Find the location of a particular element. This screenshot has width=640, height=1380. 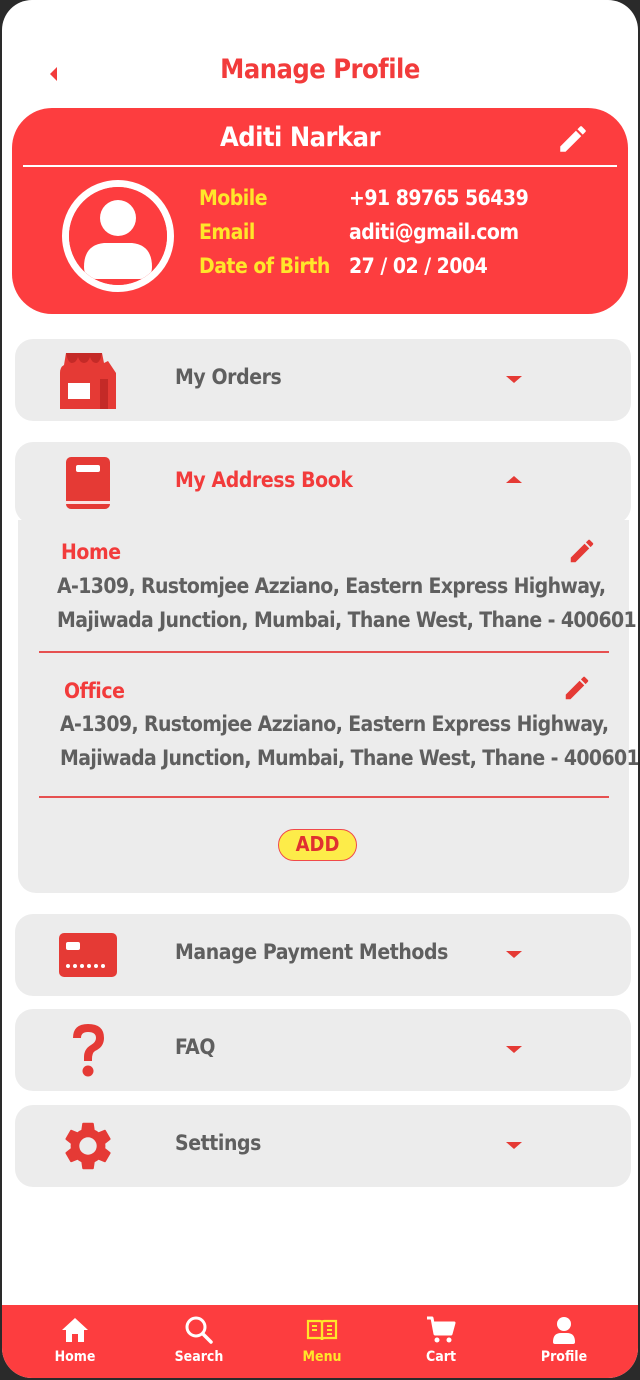

page-title: Manage Profile is located at coordinates (320, 69).